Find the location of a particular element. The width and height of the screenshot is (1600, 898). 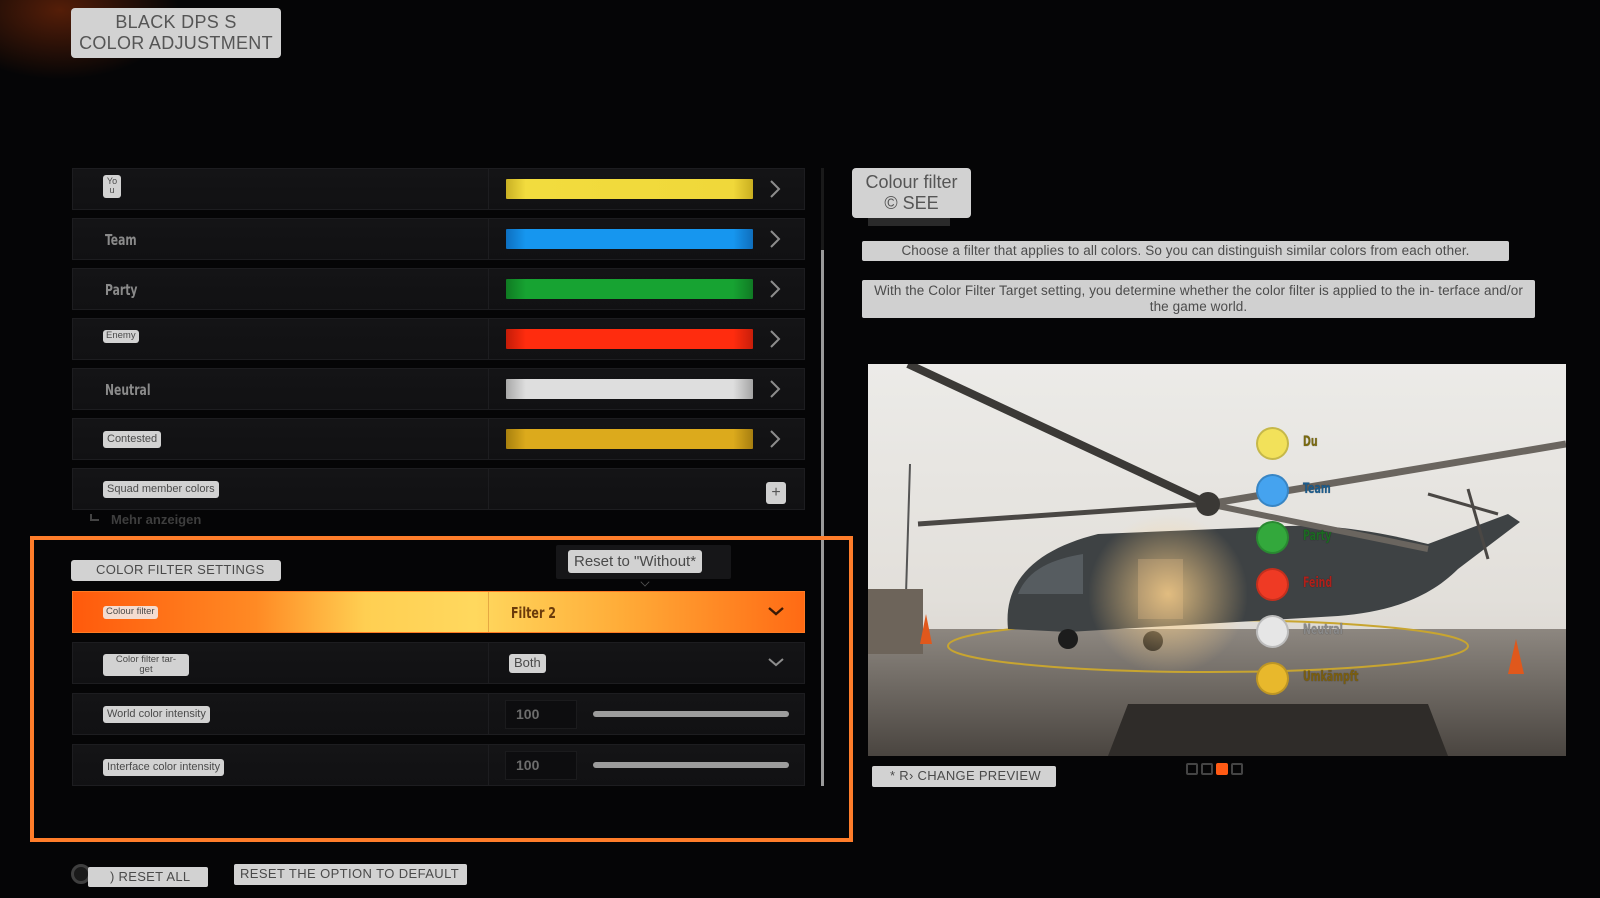

swatch-contested is located at coordinates (629, 439).